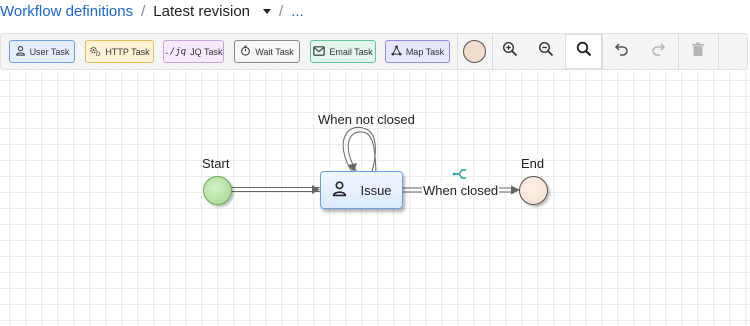 This screenshot has height=326, width=750. I want to click on stopwatch-icon, so click(245, 51).